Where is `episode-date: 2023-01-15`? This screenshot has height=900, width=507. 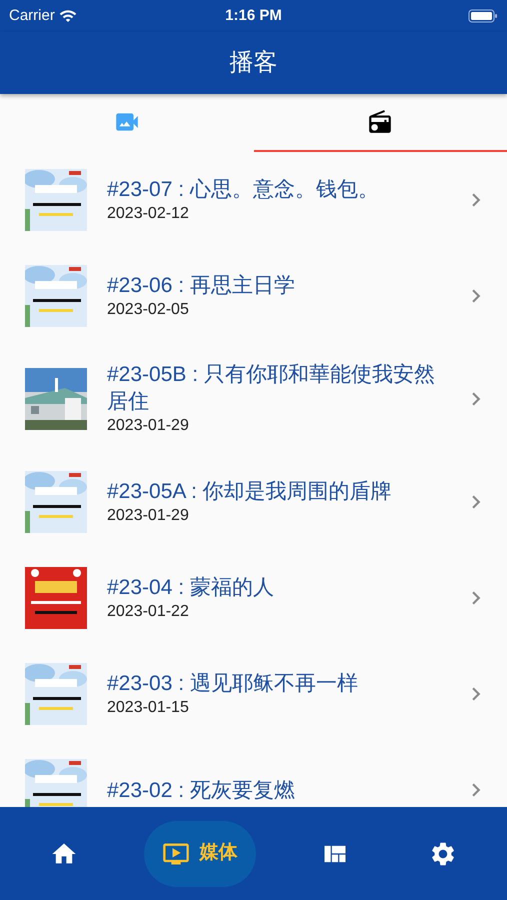 episode-date: 2023-01-15 is located at coordinates (148, 708).